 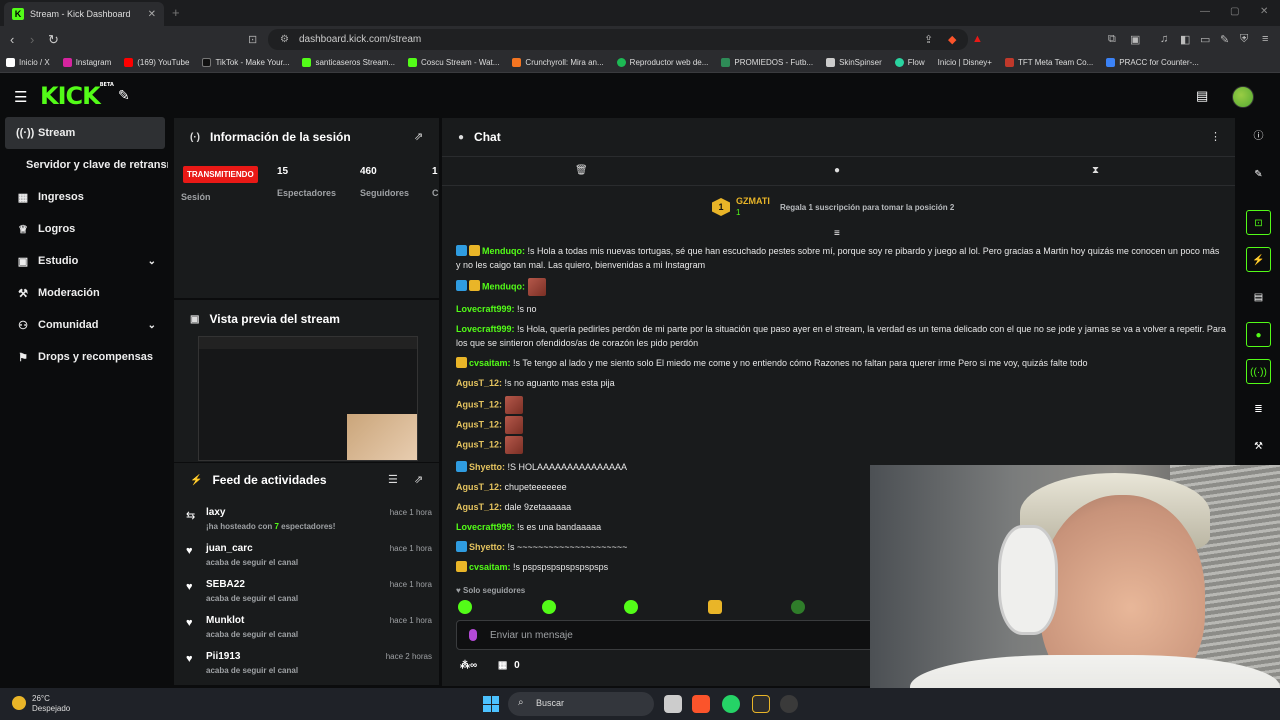 I want to click on extensions-icon: ⧉, so click(x=1112, y=39).